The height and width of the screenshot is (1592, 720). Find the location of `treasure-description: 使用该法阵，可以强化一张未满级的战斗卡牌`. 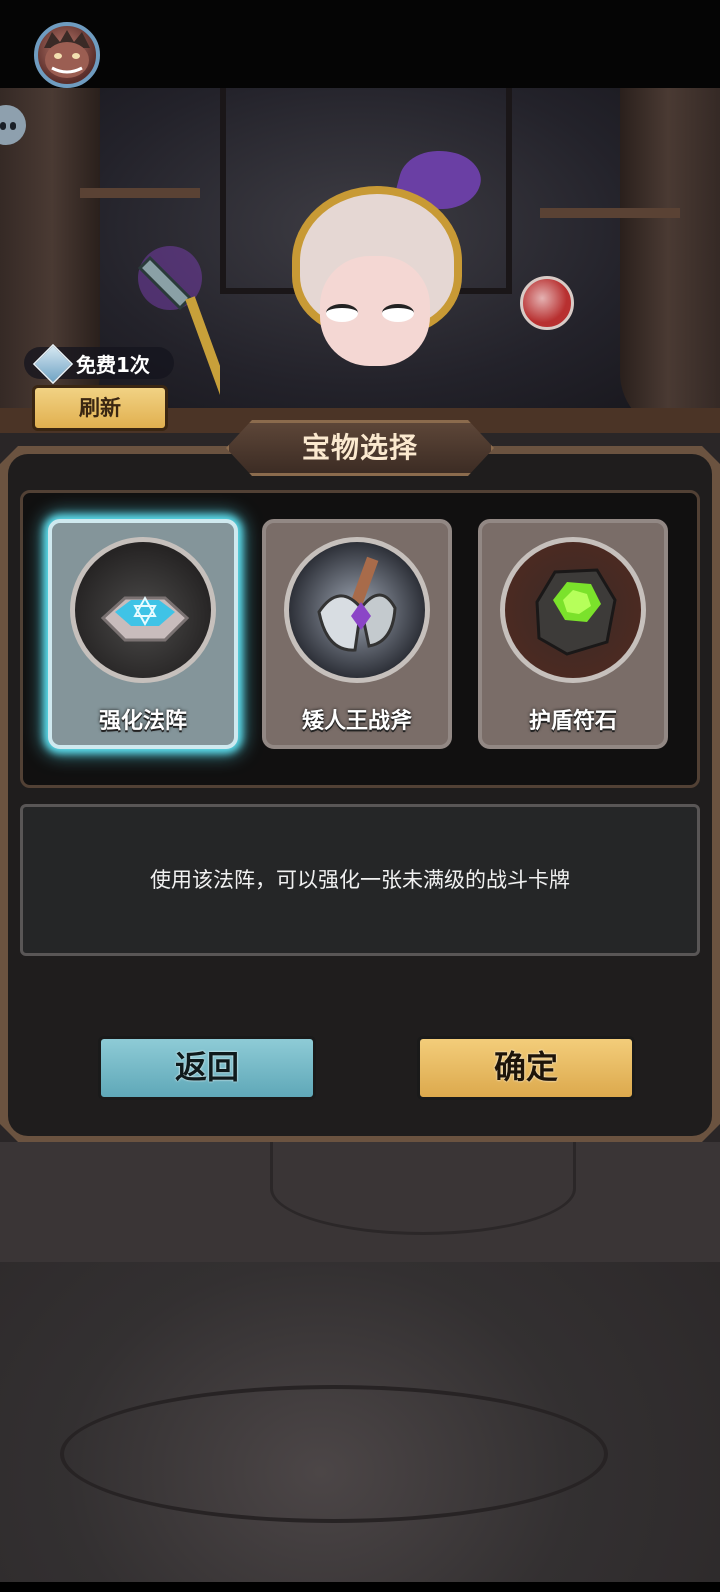

treasure-description: 使用该法阵，可以强化一张未满级的战斗卡牌 is located at coordinates (360, 880).